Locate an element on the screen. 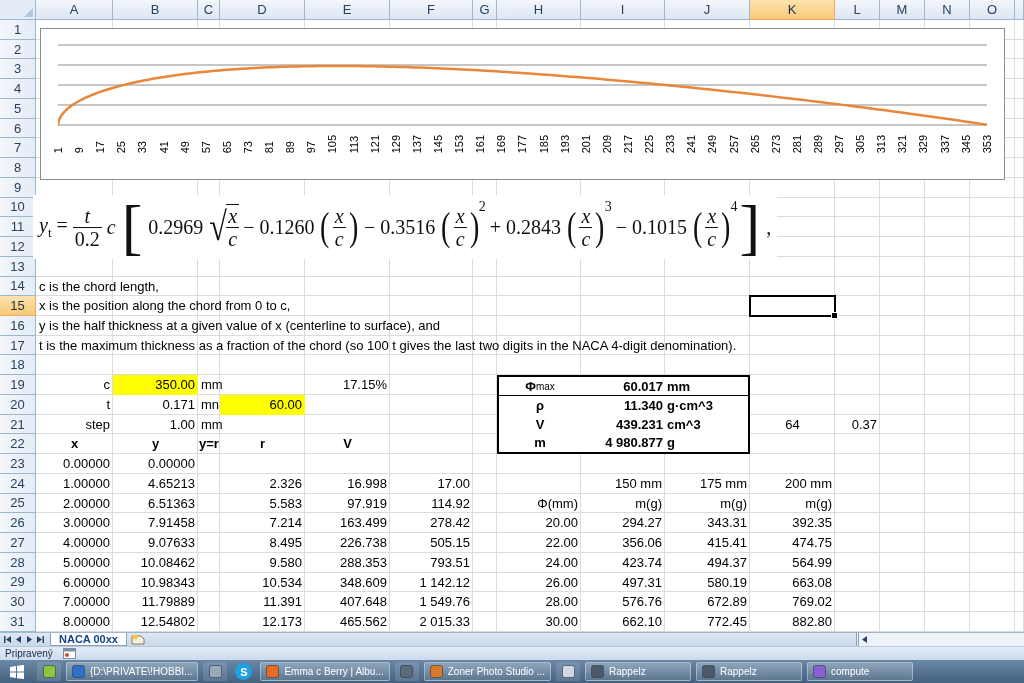 This screenshot has width=1024, height=683. row-header: 27 is located at coordinates (18, 543).